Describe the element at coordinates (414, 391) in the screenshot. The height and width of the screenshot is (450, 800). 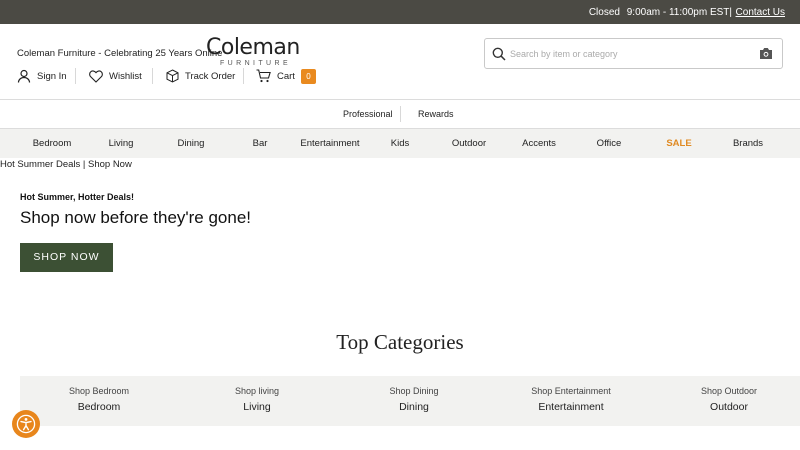
I see `category-card-label: Shop Dining` at that location.